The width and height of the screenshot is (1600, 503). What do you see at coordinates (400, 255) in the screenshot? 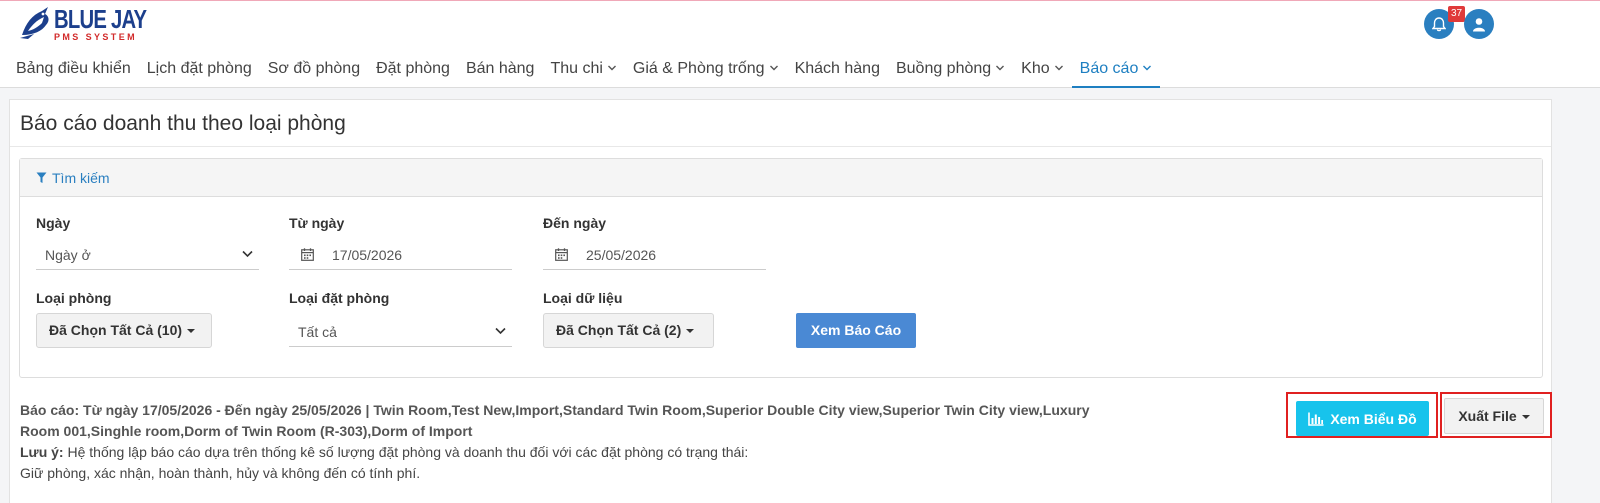
I see `from-date-input: 17/05/2026` at bounding box center [400, 255].